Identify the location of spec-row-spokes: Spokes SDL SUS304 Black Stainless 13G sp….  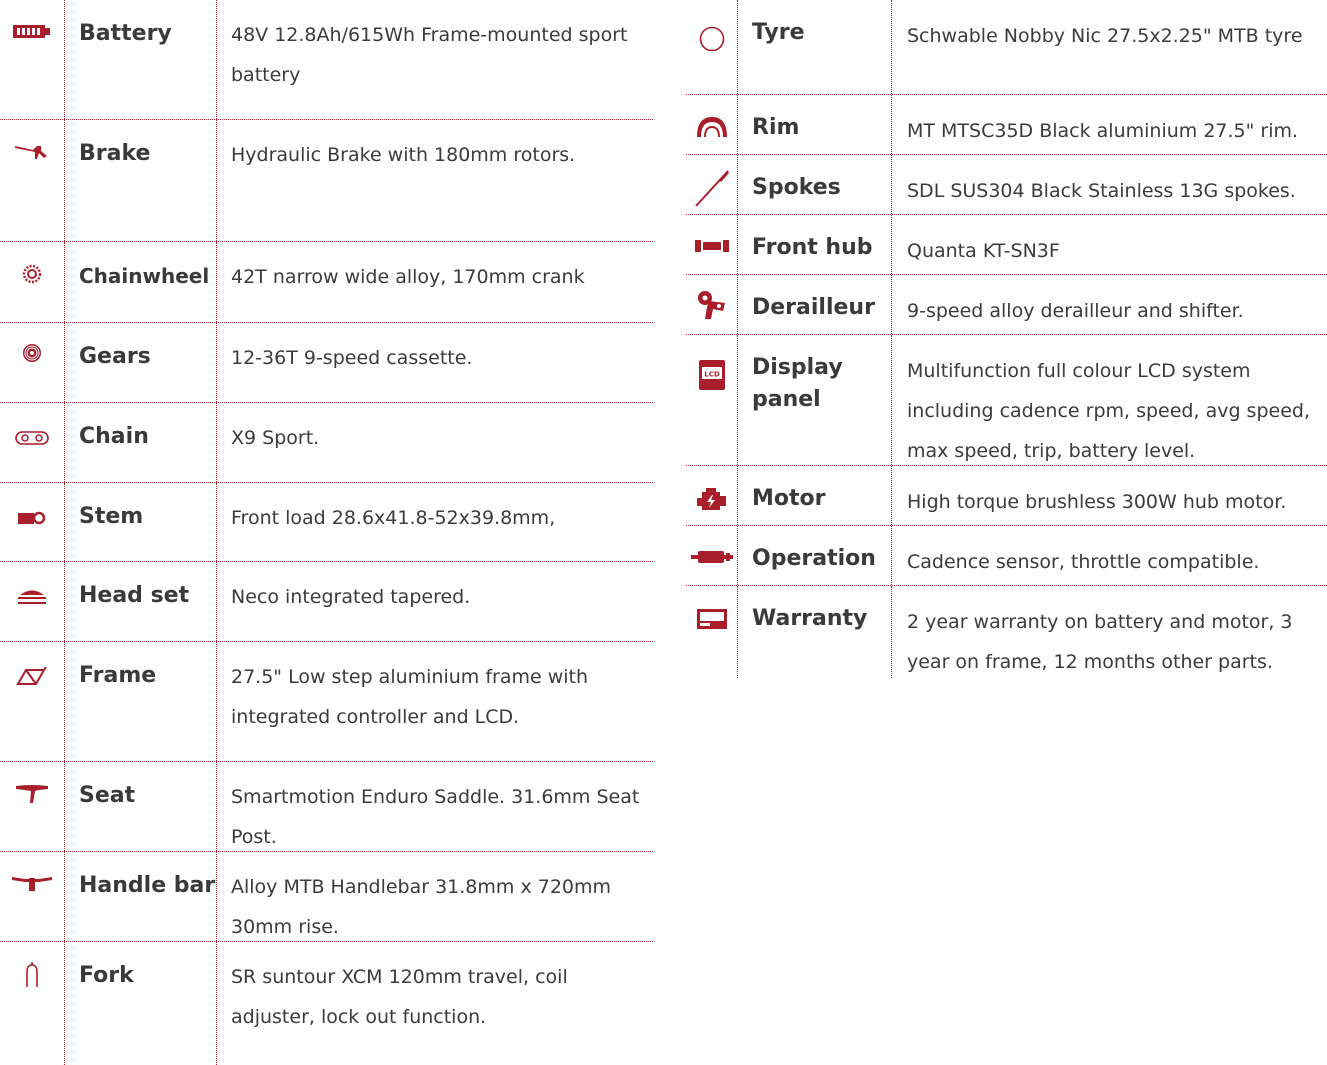
(1006, 185).